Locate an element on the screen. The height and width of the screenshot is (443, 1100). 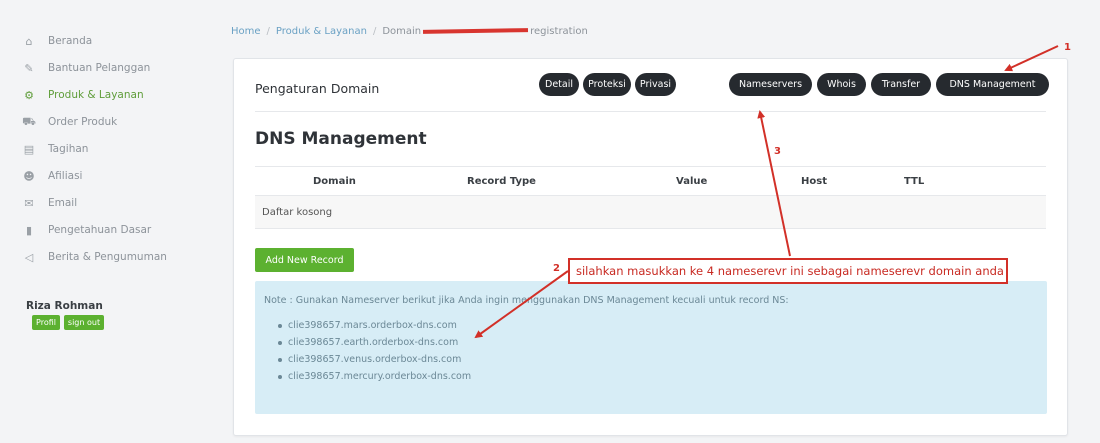
users-icon: ☻ is located at coordinates (29, 176).